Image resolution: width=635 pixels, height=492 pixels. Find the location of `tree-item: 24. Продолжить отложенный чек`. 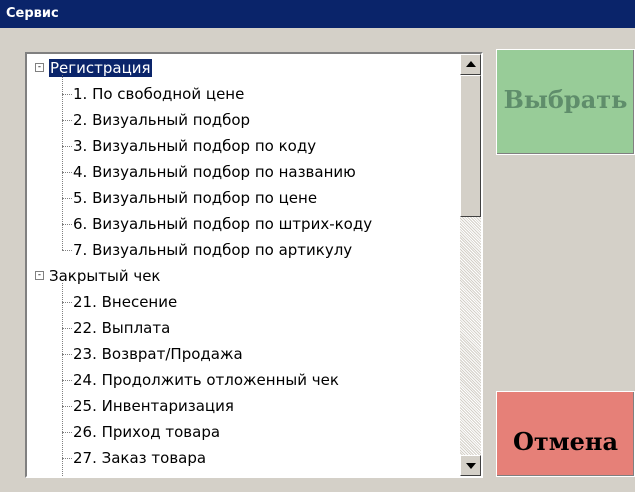

tree-item: 24. Продолжить отложенный чек is located at coordinates (206, 380).